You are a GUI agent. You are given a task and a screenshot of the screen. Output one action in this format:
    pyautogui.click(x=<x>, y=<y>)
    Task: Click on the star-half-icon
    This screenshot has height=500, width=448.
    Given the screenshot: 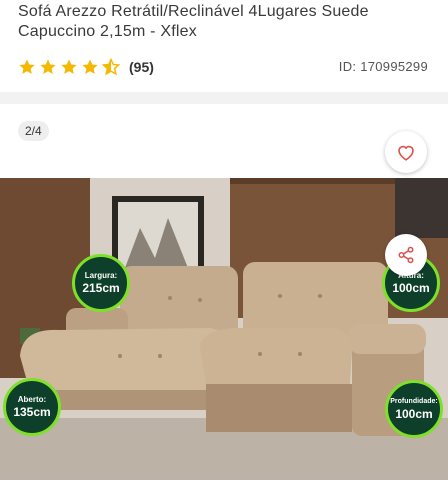 What is the action you would take?
    pyautogui.click(x=111, y=67)
    